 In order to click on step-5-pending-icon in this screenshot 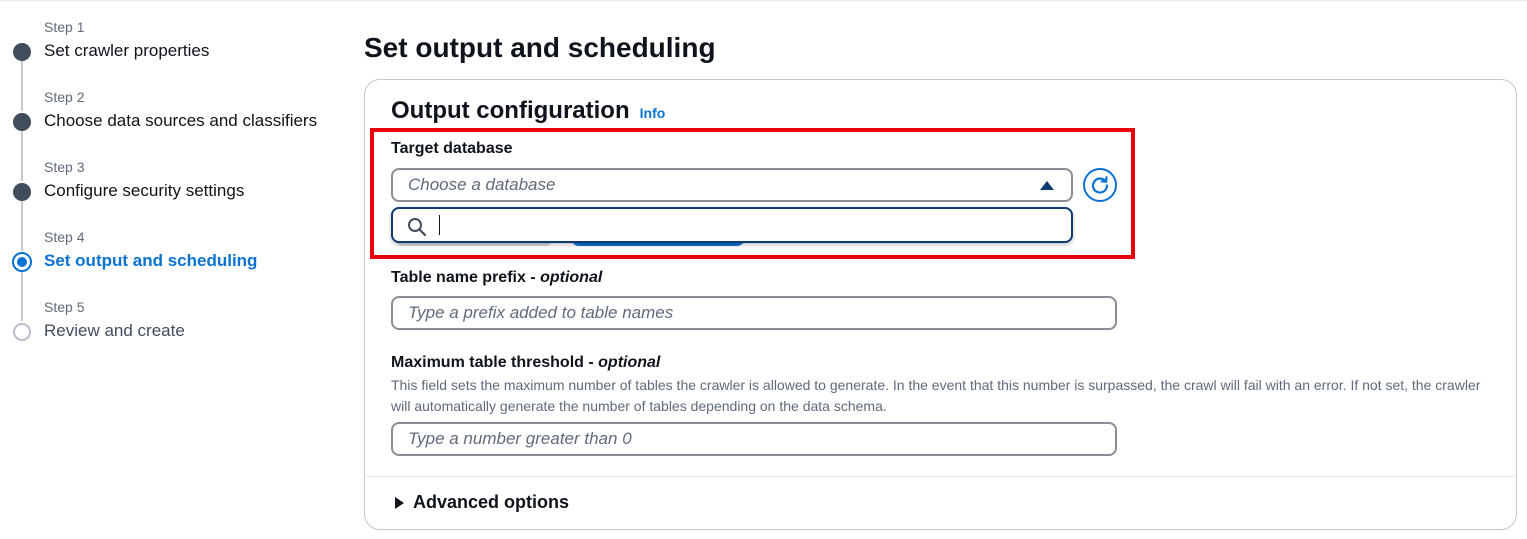, I will do `click(22, 332)`.